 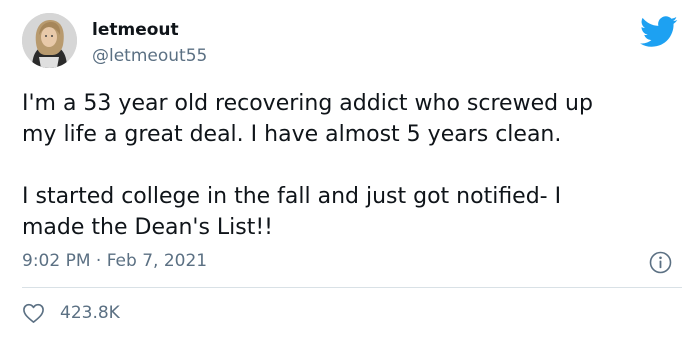 I want to click on divider, so click(x=352, y=287).